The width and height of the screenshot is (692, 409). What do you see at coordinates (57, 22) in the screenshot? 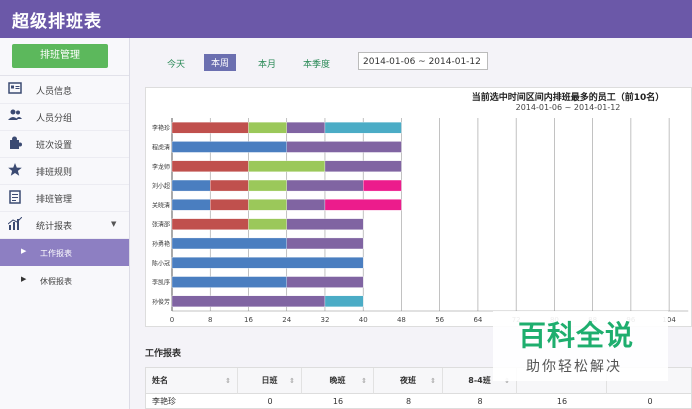
I see `app-title: 超级排班表` at bounding box center [57, 22].